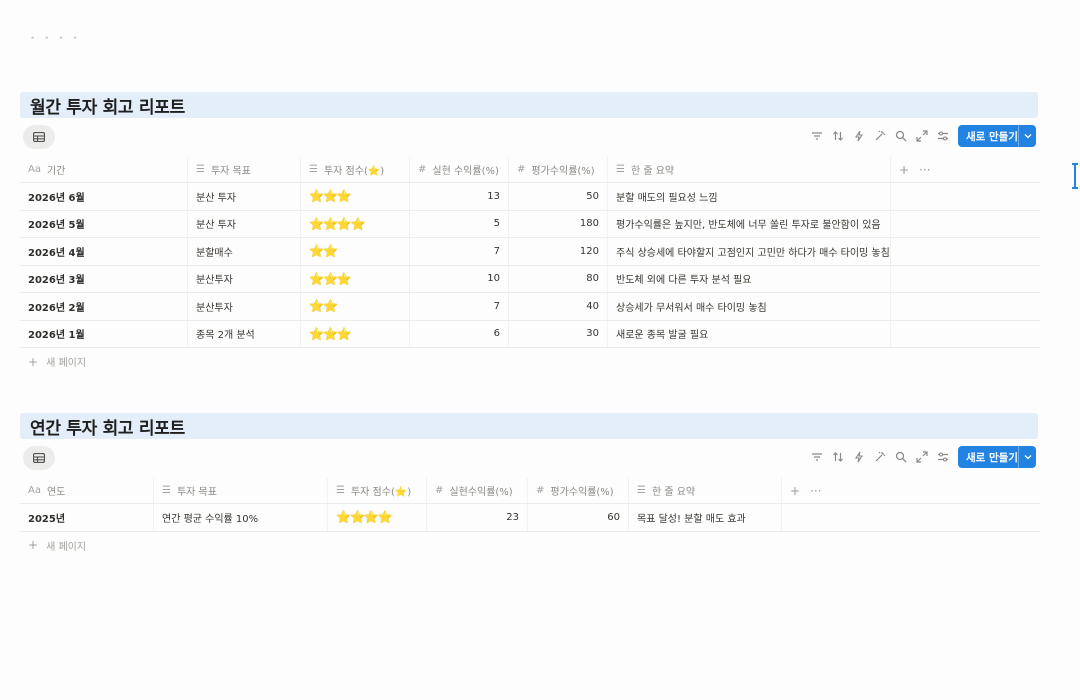 This screenshot has width=1080, height=700. I want to click on annual-toolbar-actions: 새로 만들기, so click(921, 457).